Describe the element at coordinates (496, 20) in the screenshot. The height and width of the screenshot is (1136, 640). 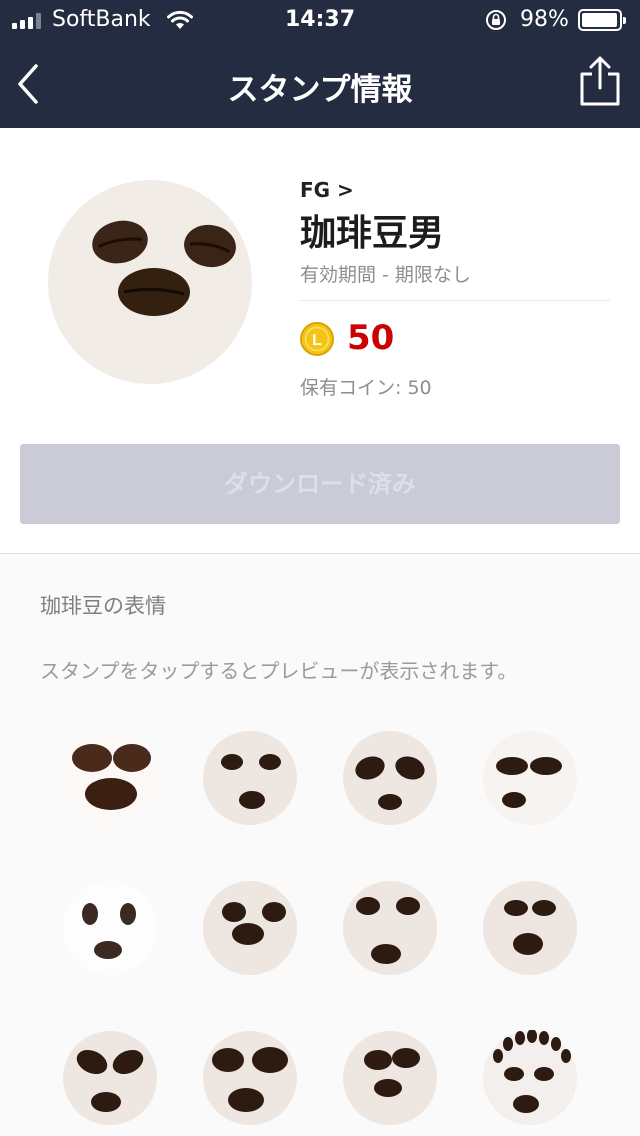
I see `rotation-lock-icon` at that location.